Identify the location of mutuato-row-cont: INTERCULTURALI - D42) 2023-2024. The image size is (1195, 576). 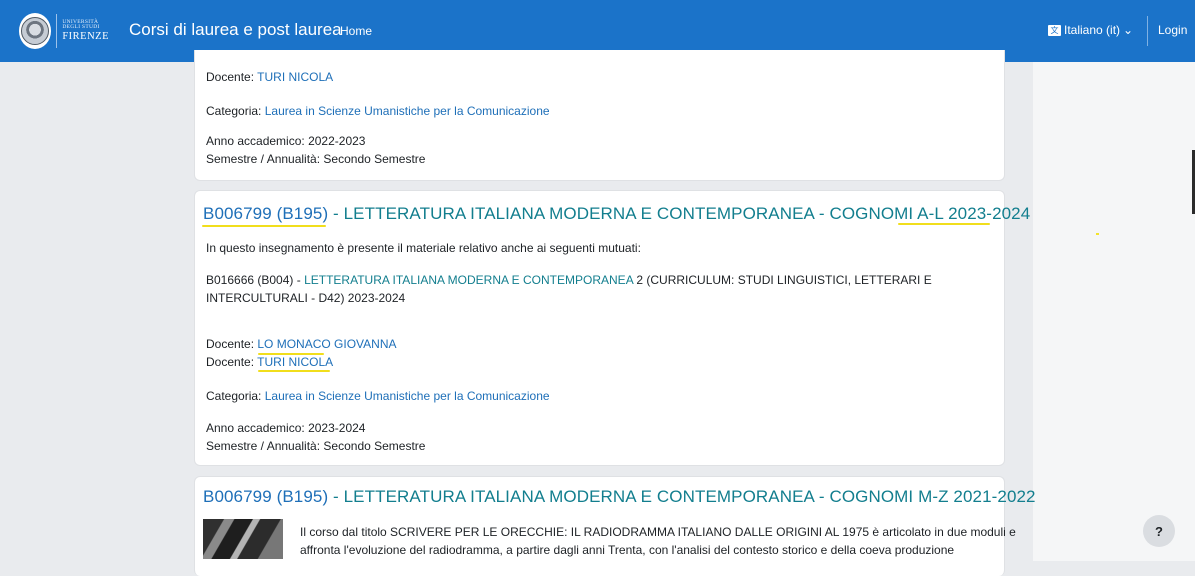
(306, 298).